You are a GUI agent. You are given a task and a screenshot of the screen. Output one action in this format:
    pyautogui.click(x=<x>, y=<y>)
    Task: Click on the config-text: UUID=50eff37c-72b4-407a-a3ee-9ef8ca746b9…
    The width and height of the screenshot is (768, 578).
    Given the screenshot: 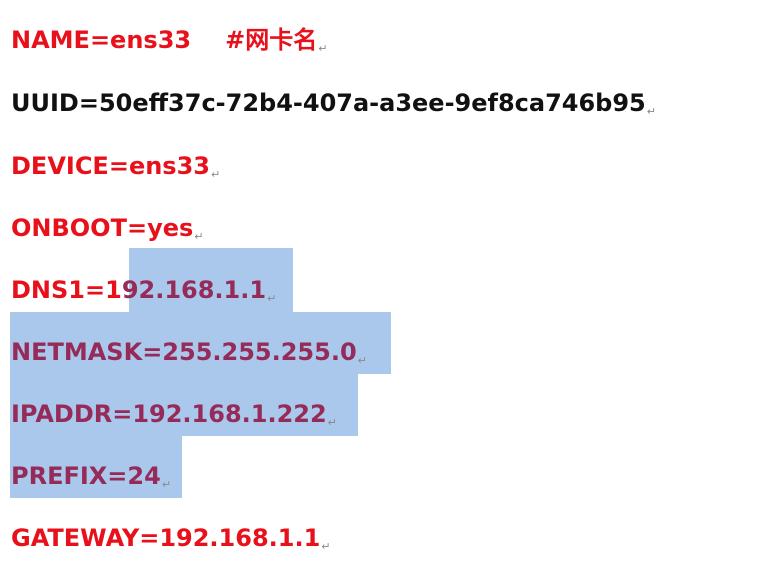 What is the action you would take?
    pyautogui.click(x=328, y=103)
    